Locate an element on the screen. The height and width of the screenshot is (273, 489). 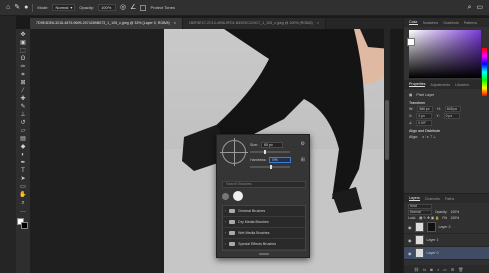
trash-icon: 🗑 is located at coordinates (460, 269).